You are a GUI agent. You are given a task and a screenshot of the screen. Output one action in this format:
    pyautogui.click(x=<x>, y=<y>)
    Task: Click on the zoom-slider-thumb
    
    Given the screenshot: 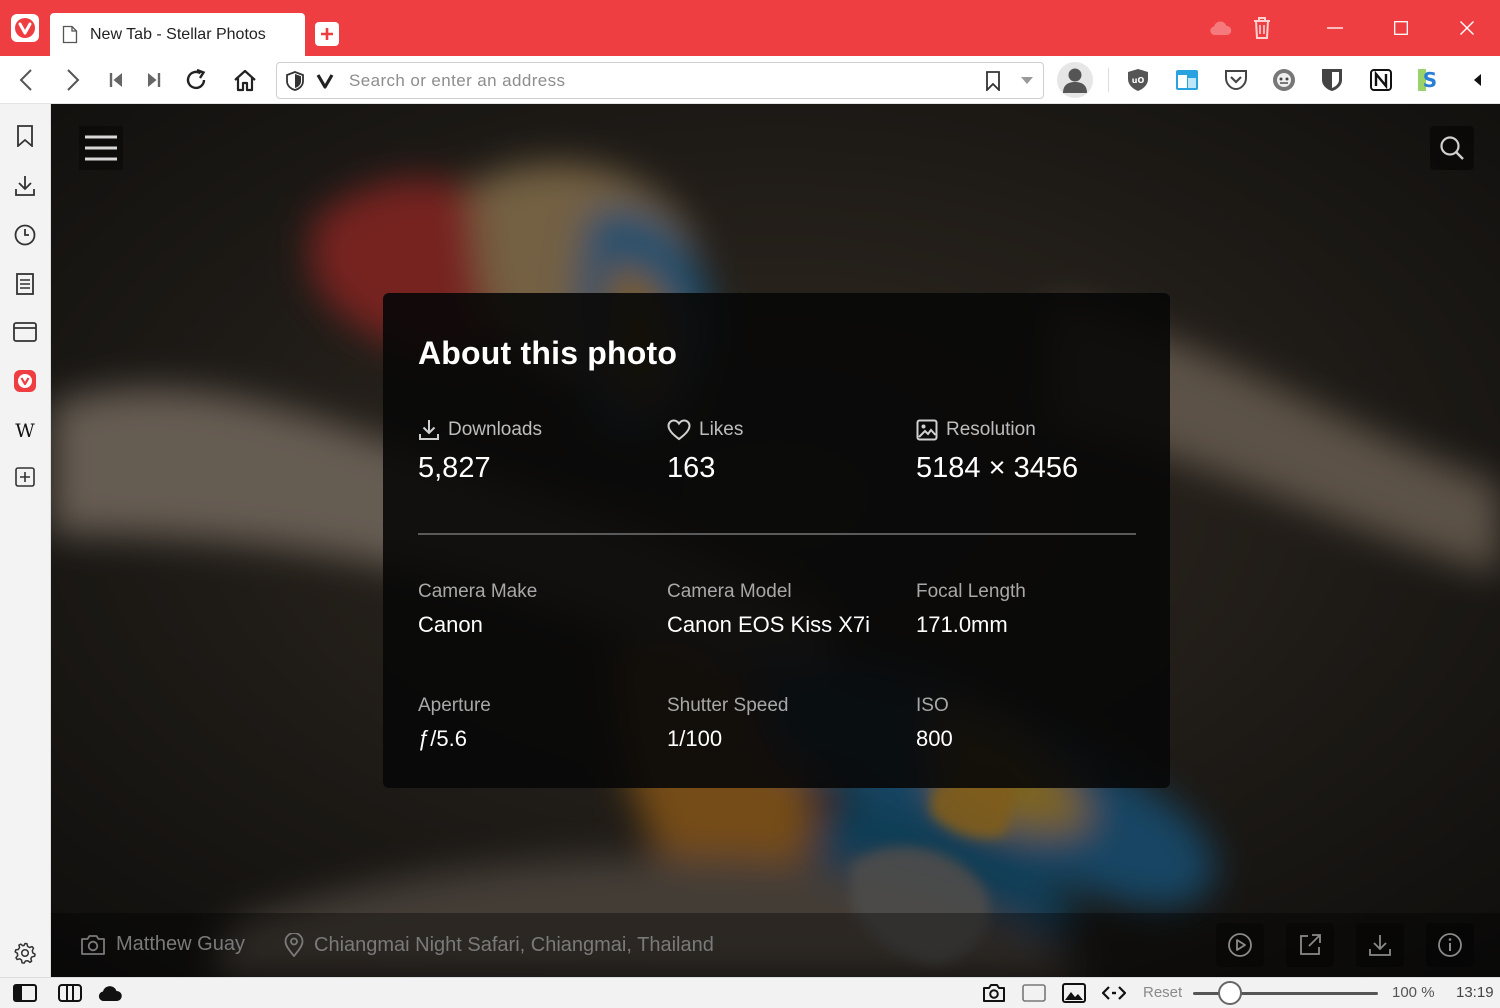 What is the action you would take?
    pyautogui.click(x=1230, y=993)
    